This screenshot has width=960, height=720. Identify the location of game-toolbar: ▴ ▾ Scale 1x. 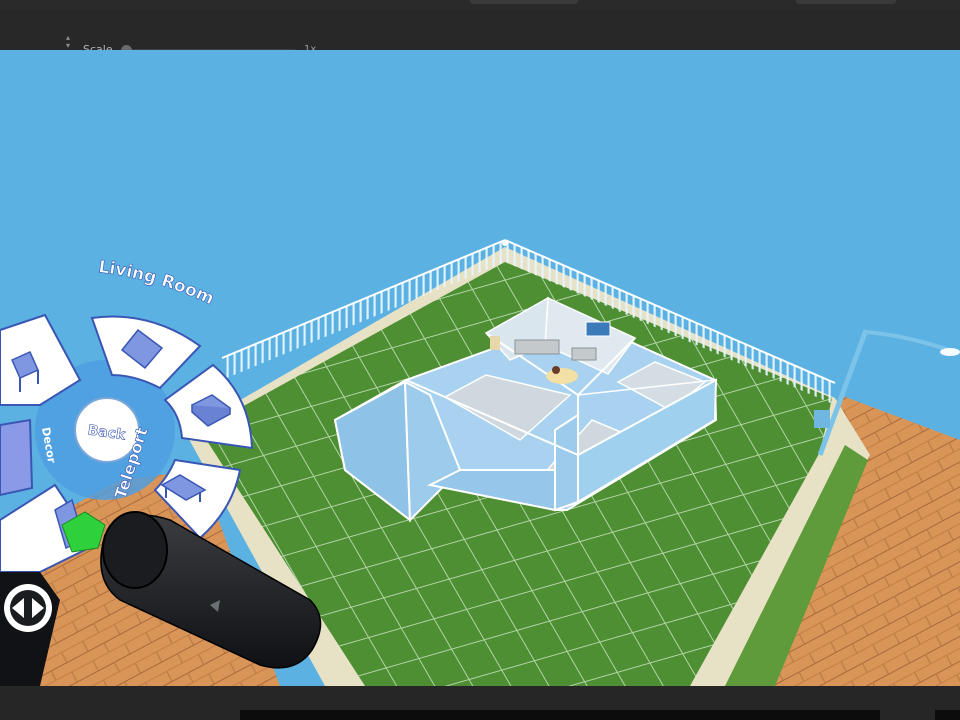
(480, 33).